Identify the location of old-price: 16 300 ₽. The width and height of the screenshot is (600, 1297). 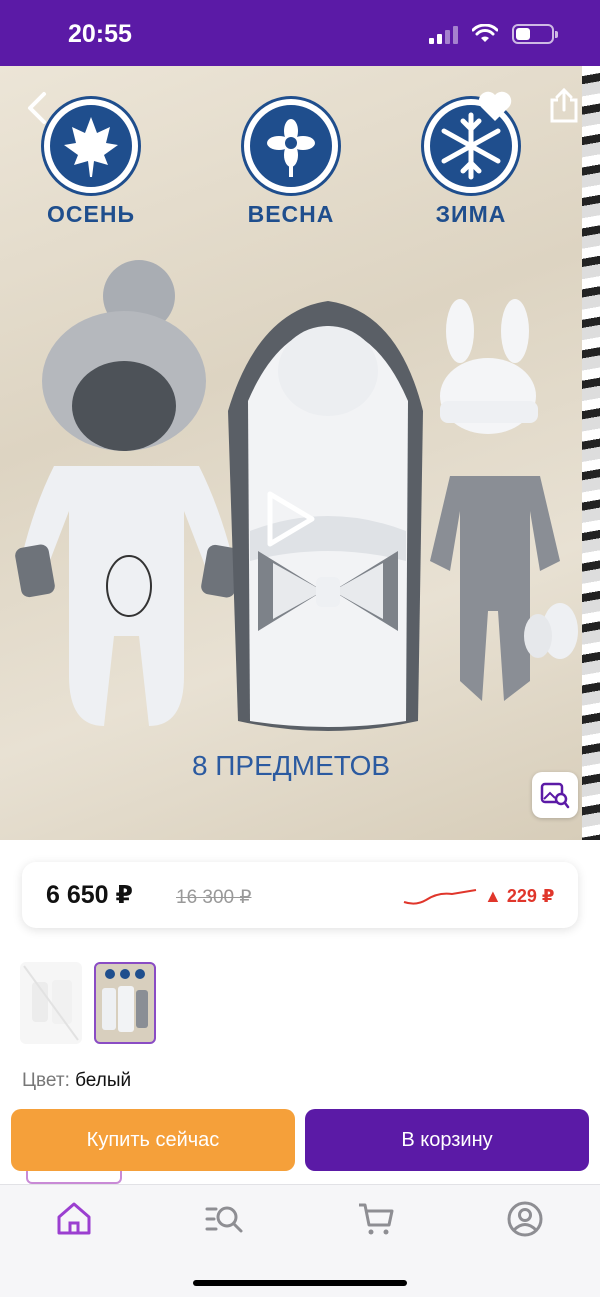
(214, 897).